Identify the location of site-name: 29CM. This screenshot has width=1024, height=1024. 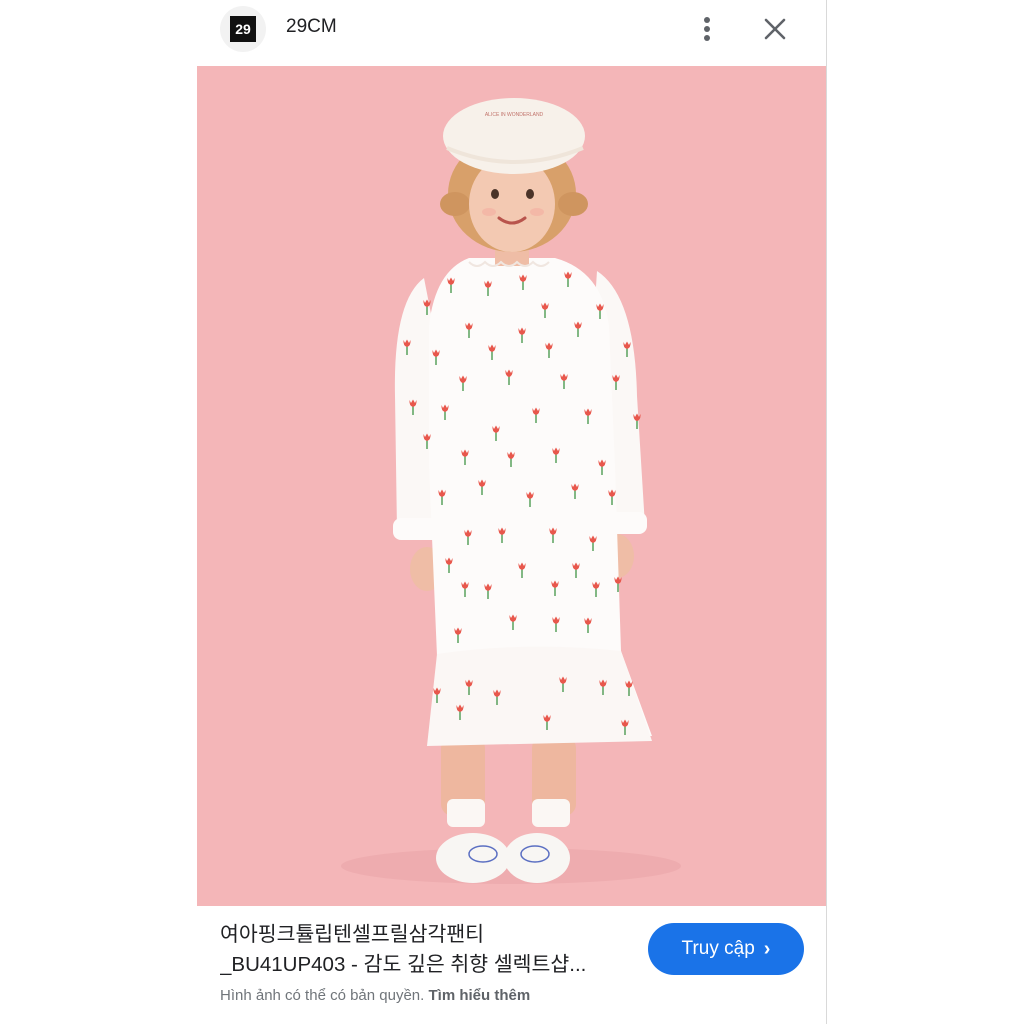
(311, 27).